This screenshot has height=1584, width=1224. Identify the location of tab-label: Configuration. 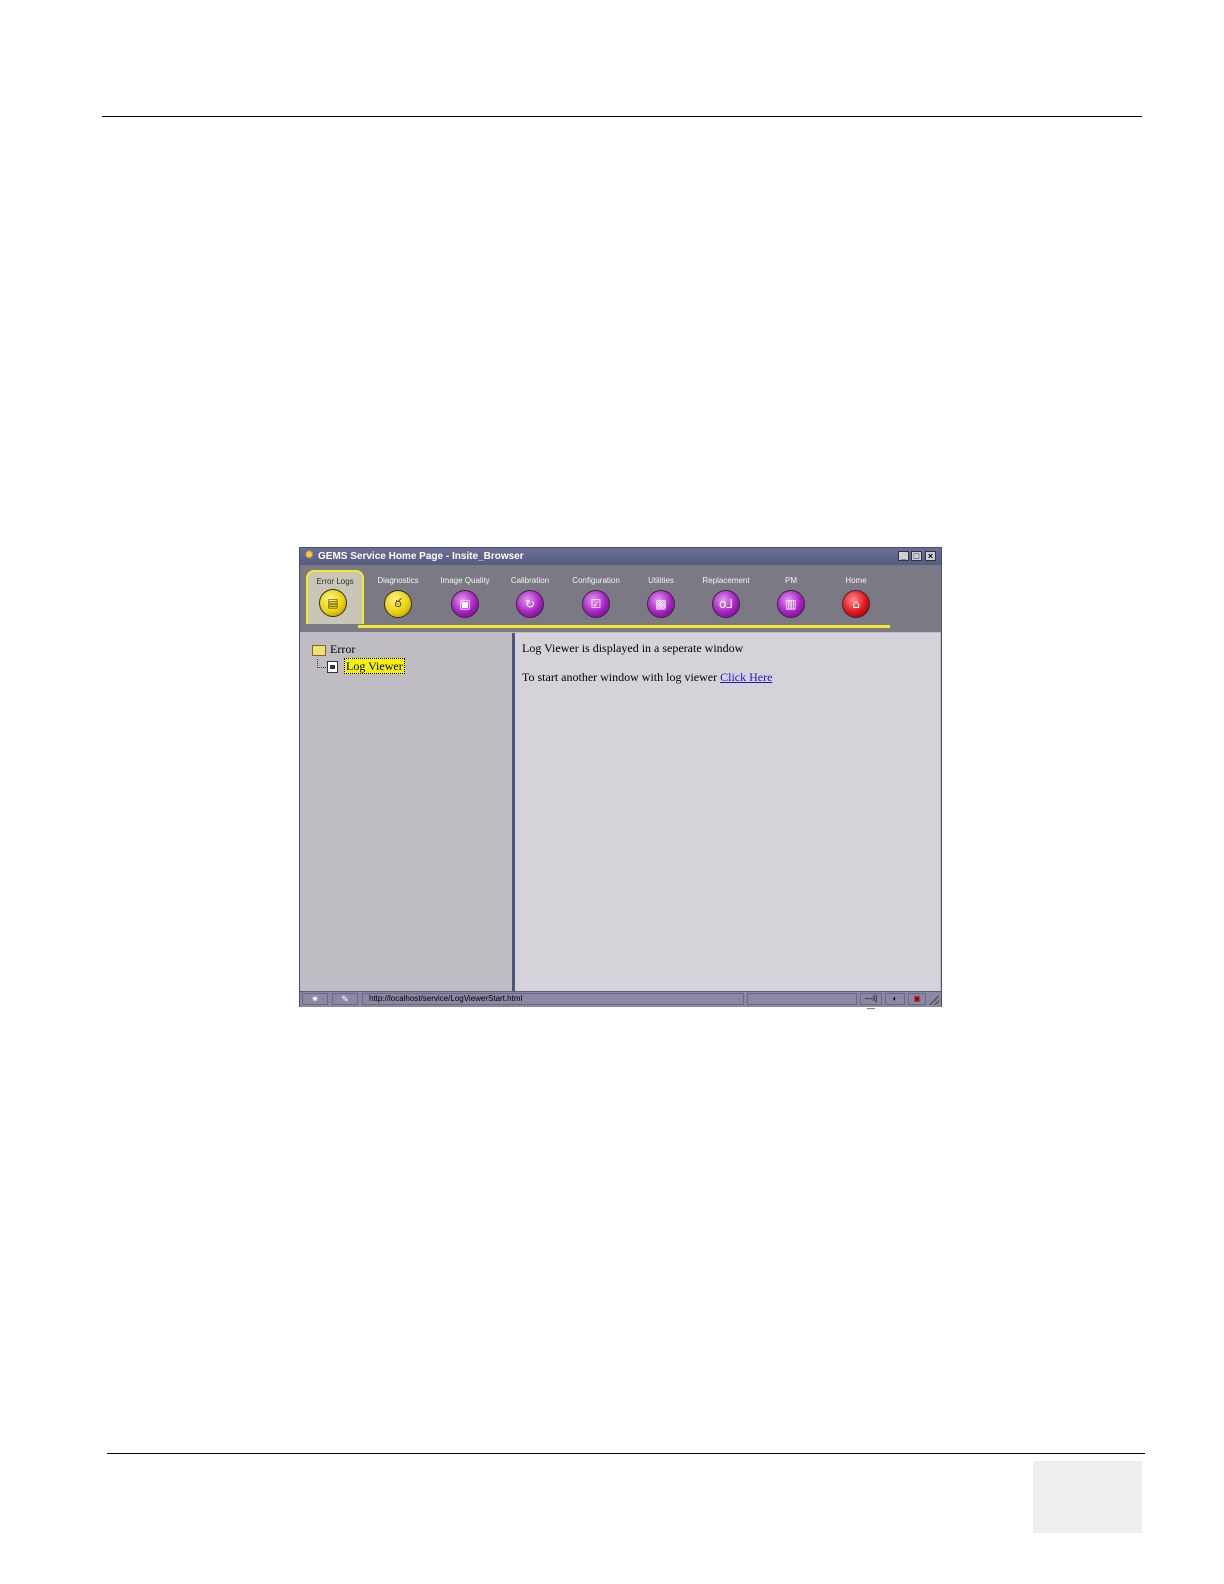
(596, 580).